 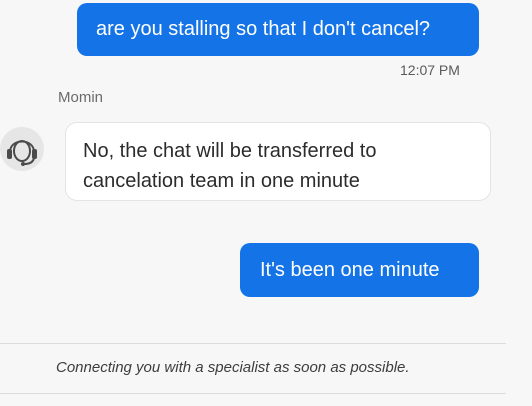 I want to click on message-text: It's been one minute, so click(x=350, y=270).